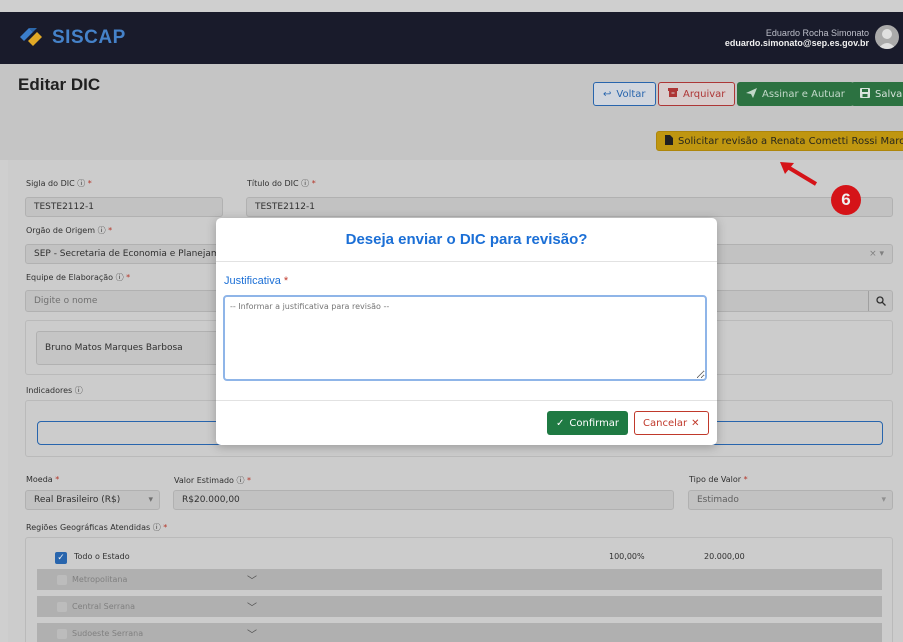 This screenshot has width=903, height=642. I want to click on cancelar-button: Cancelar ✕, so click(671, 423).